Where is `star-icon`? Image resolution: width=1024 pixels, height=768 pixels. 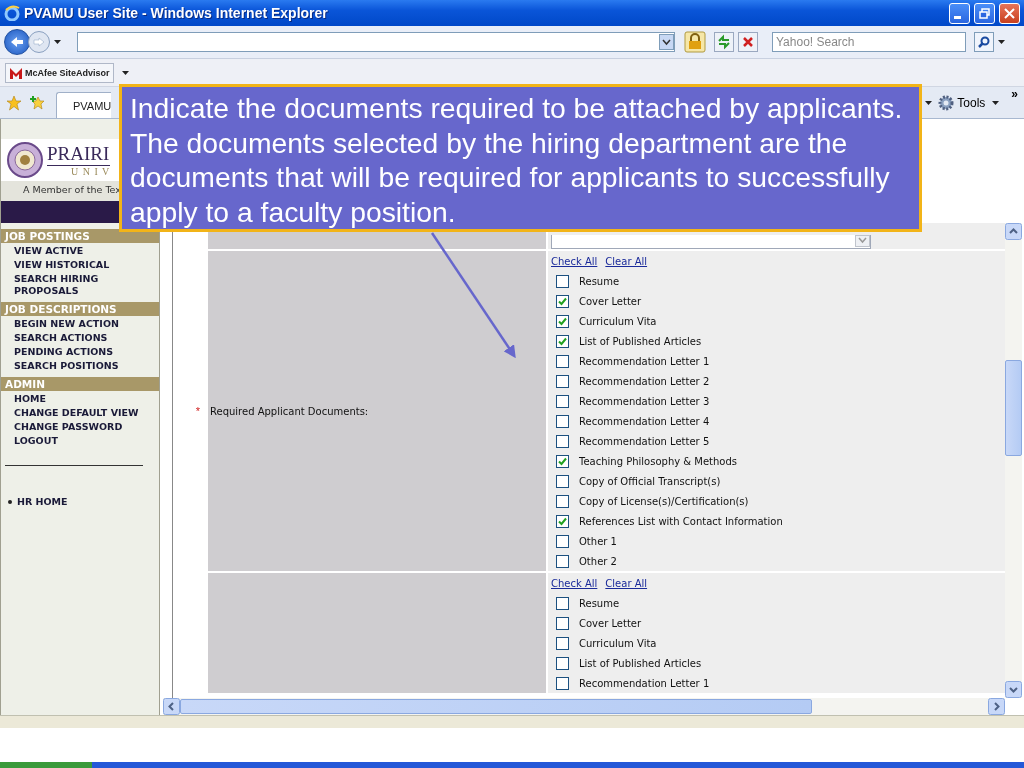
star-icon is located at coordinates (14, 102).